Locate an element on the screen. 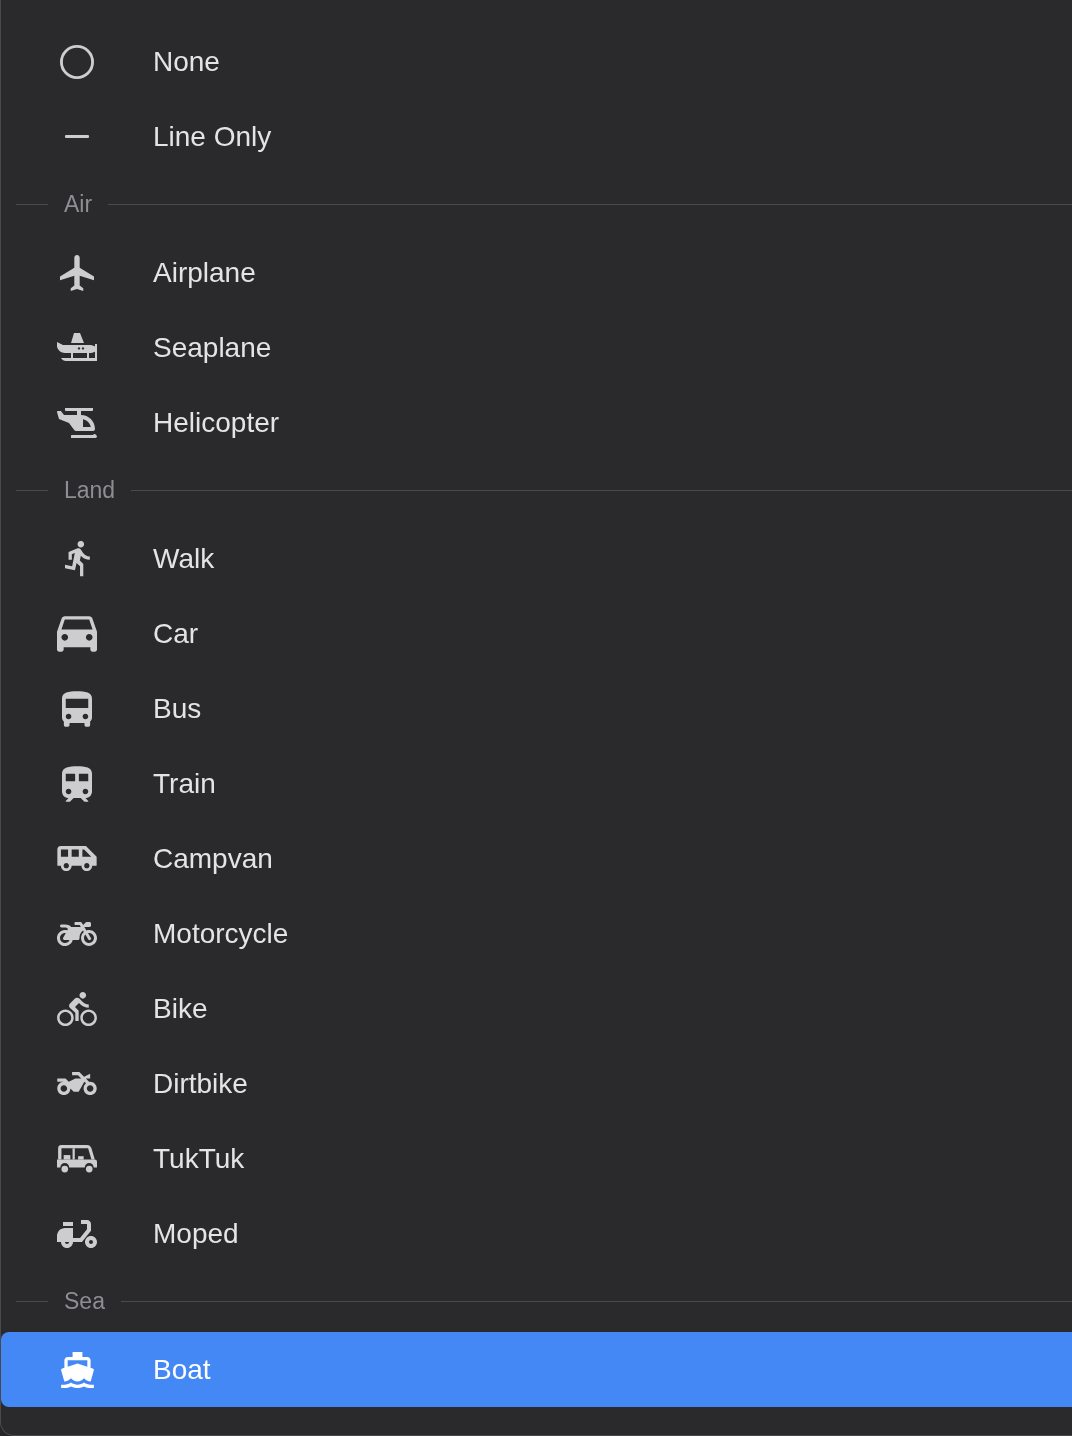 This screenshot has height=1436, width=1072. boat-icon is located at coordinates (77, 1369).